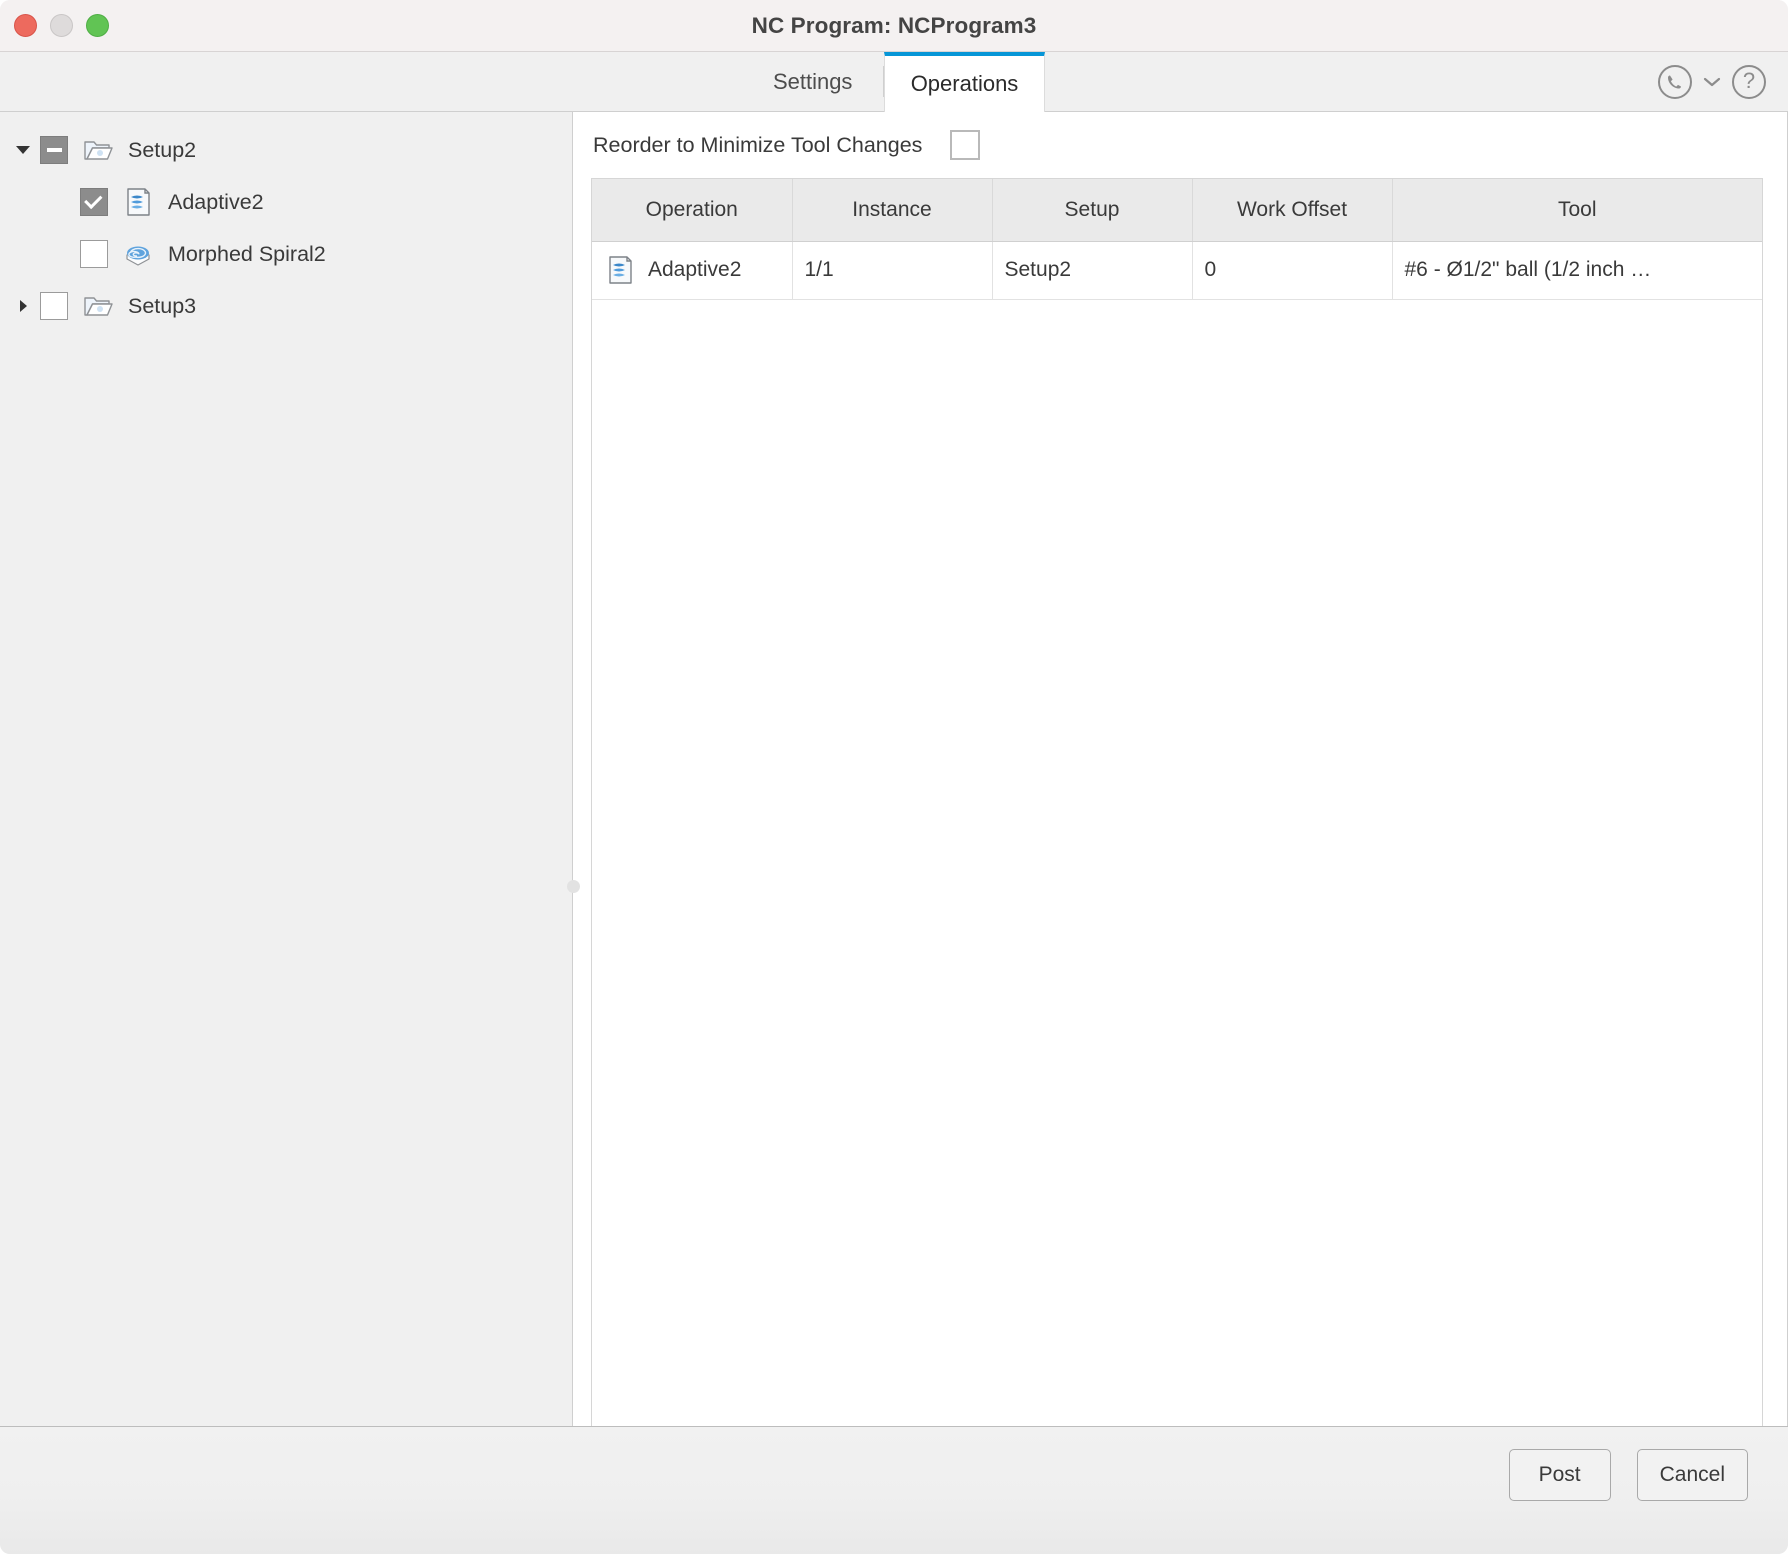 Image resolution: width=1788 pixels, height=1554 pixels. Describe the element at coordinates (1559, 1475) in the screenshot. I see `post-button: Post` at that location.